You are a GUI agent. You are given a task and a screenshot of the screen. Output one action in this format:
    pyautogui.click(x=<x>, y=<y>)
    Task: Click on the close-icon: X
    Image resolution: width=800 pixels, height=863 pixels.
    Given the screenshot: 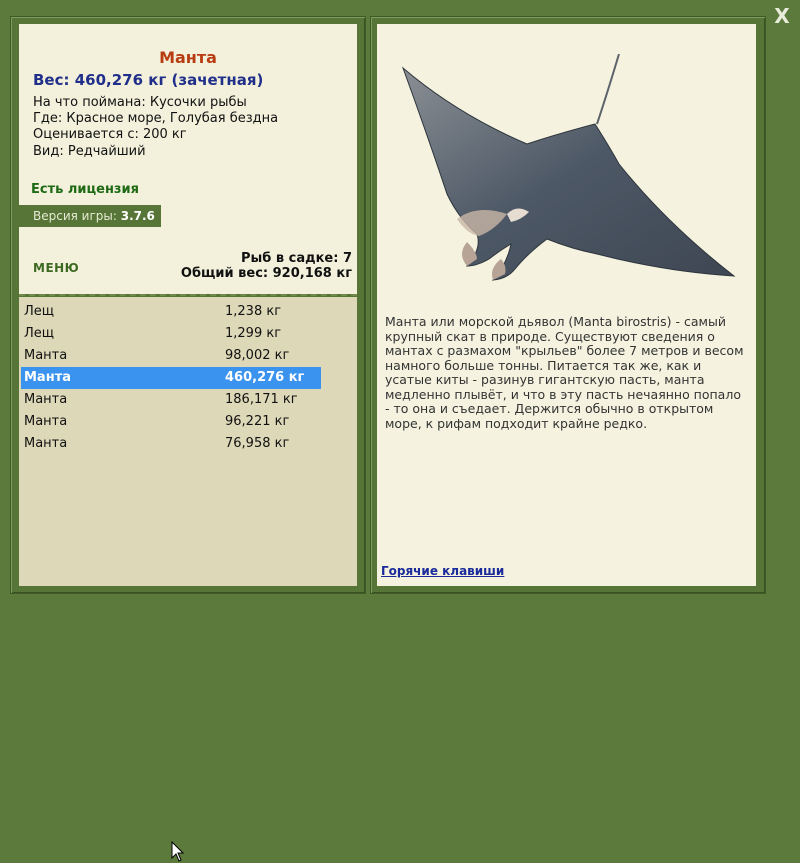 What is the action you would take?
    pyautogui.click(x=782, y=16)
    